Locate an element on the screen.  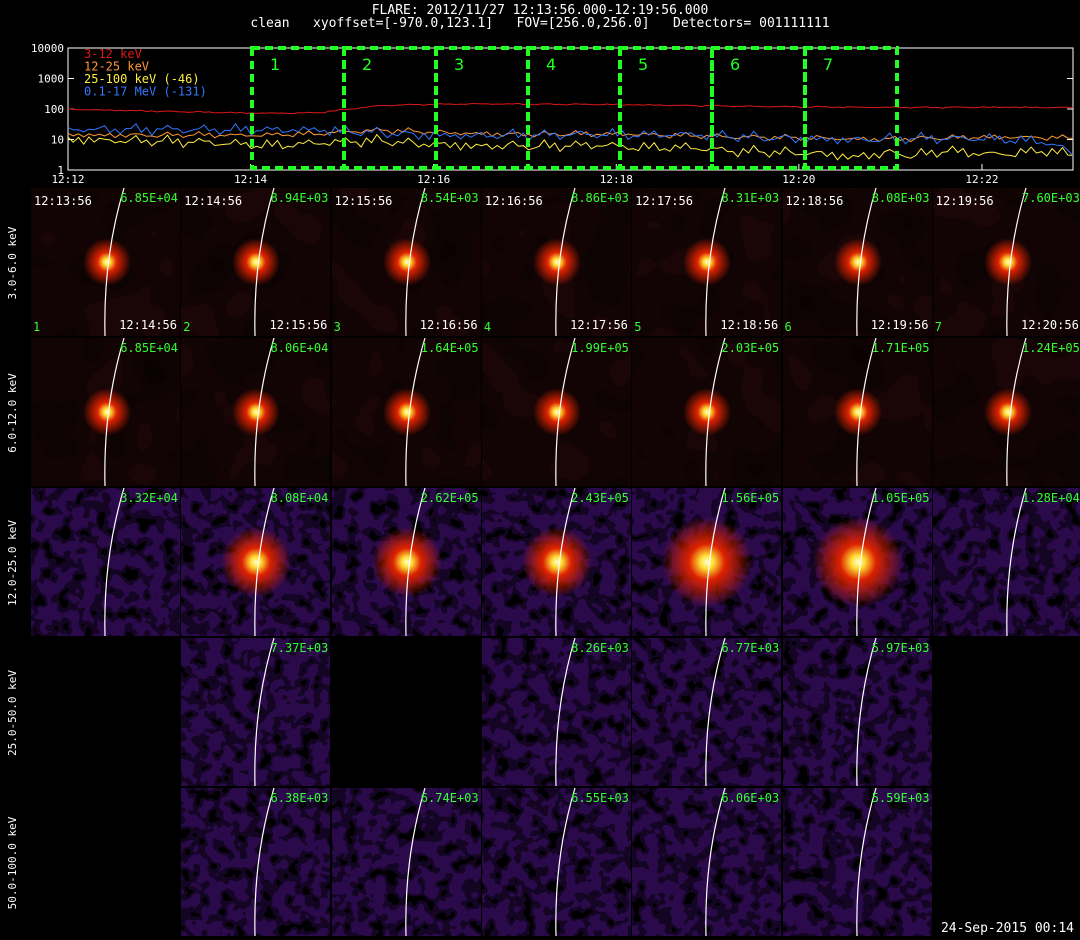
x-tick-label: 12:16 is located at coordinates (433, 179).